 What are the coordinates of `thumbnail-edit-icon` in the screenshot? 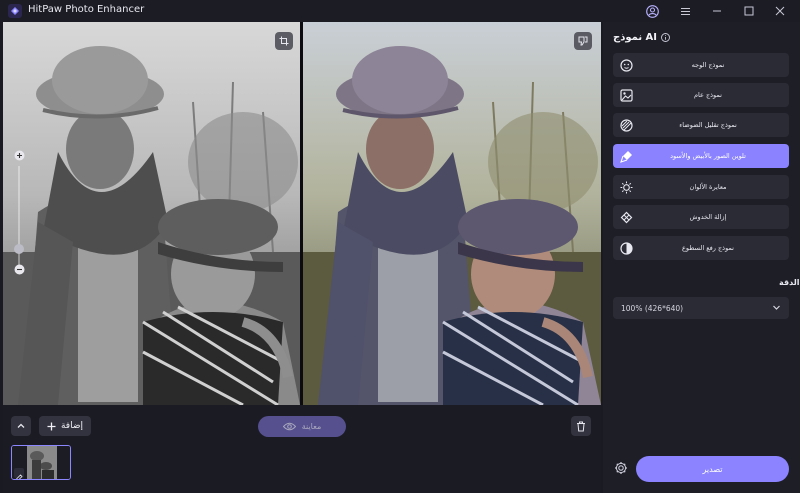 It's located at (19, 473).